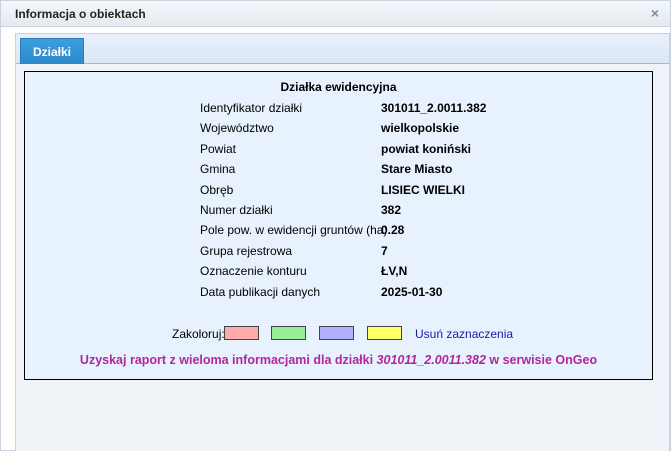 This screenshot has height=451, width=671. I want to click on attribute-label: Oznaczenie konturu, so click(253, 271).